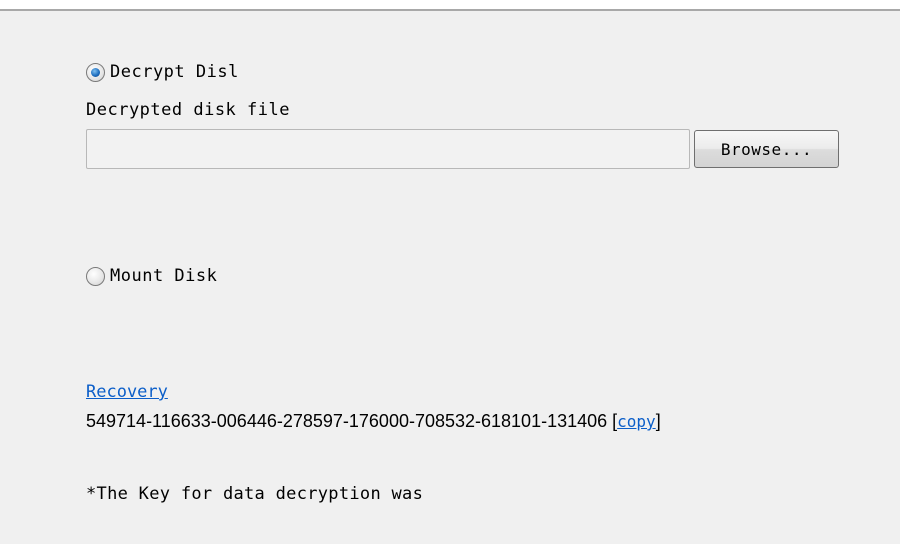 Image resolution: width=900 pixels, height=544 pixels. I want to click on copy-link: copy, so click(636, 421).